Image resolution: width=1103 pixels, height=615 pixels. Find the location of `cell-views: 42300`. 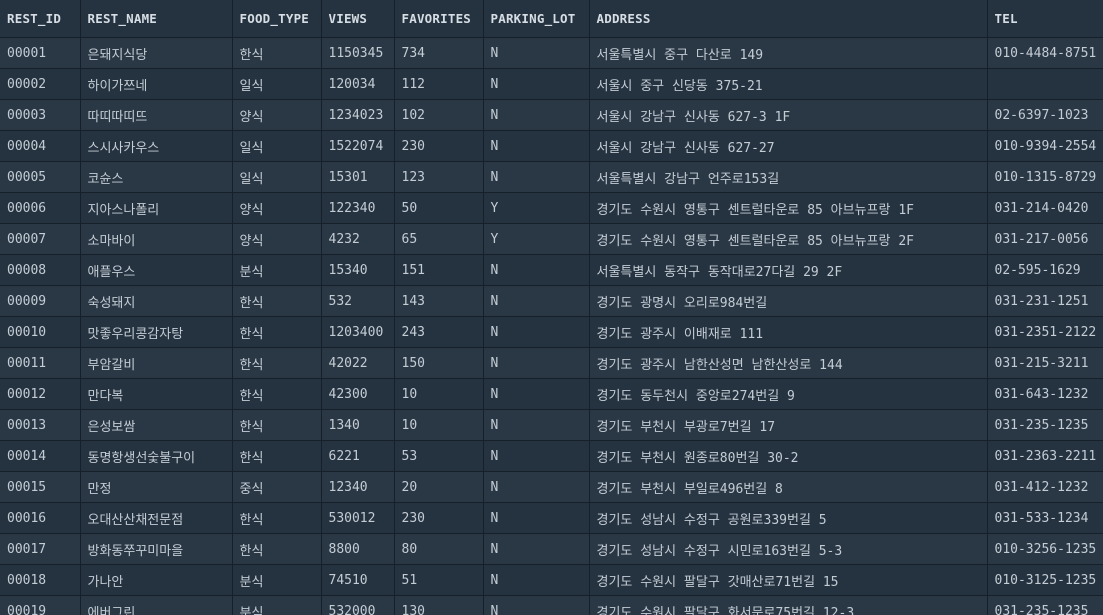

cell-views: 42300 is located at coordinates (358, 394).